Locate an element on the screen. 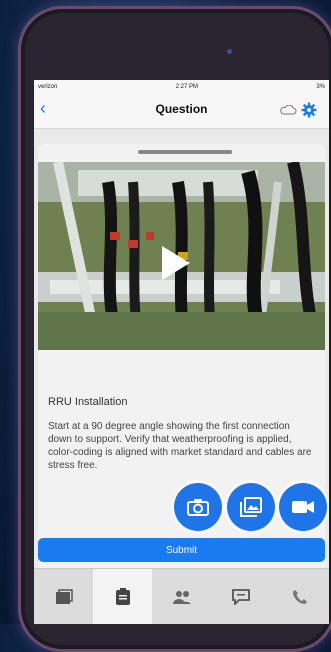 Image resolution: width=331 pixels, height=652 pixels. submit-button: Submit is located at coordinates (181, 550).